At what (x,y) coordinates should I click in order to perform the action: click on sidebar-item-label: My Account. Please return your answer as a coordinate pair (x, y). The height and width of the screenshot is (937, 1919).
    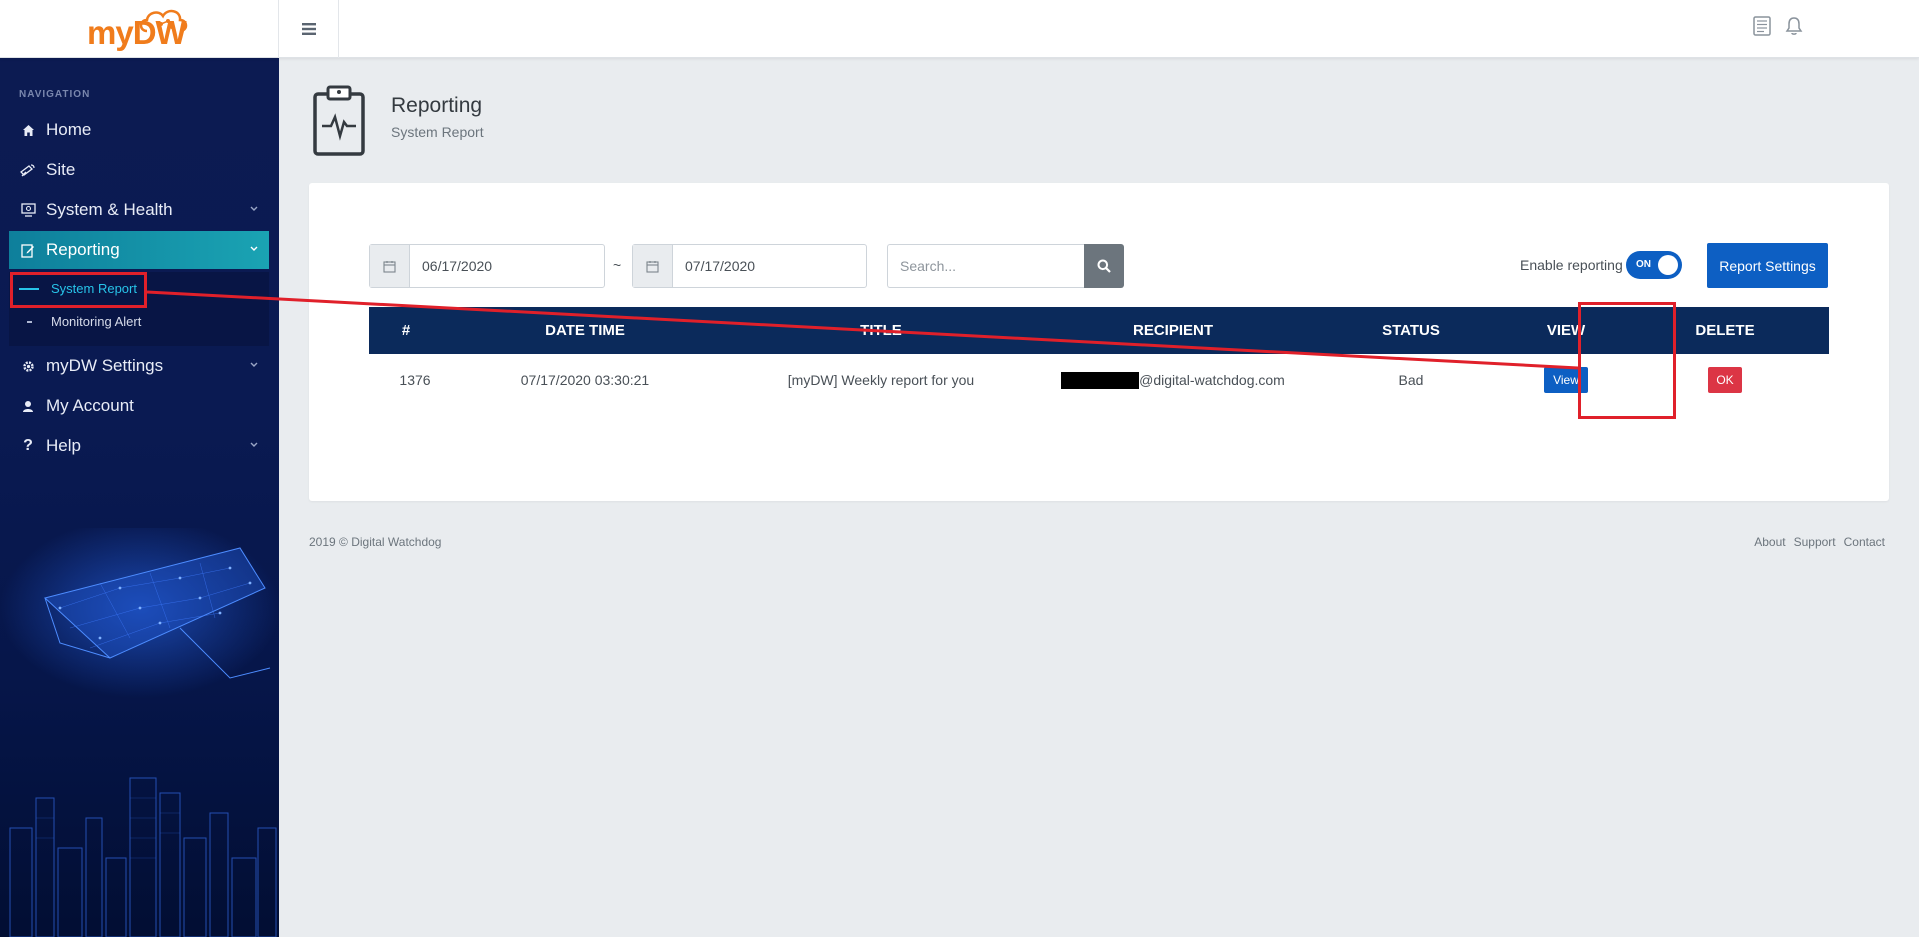
    Looking at the image, I should click on (90, 405).